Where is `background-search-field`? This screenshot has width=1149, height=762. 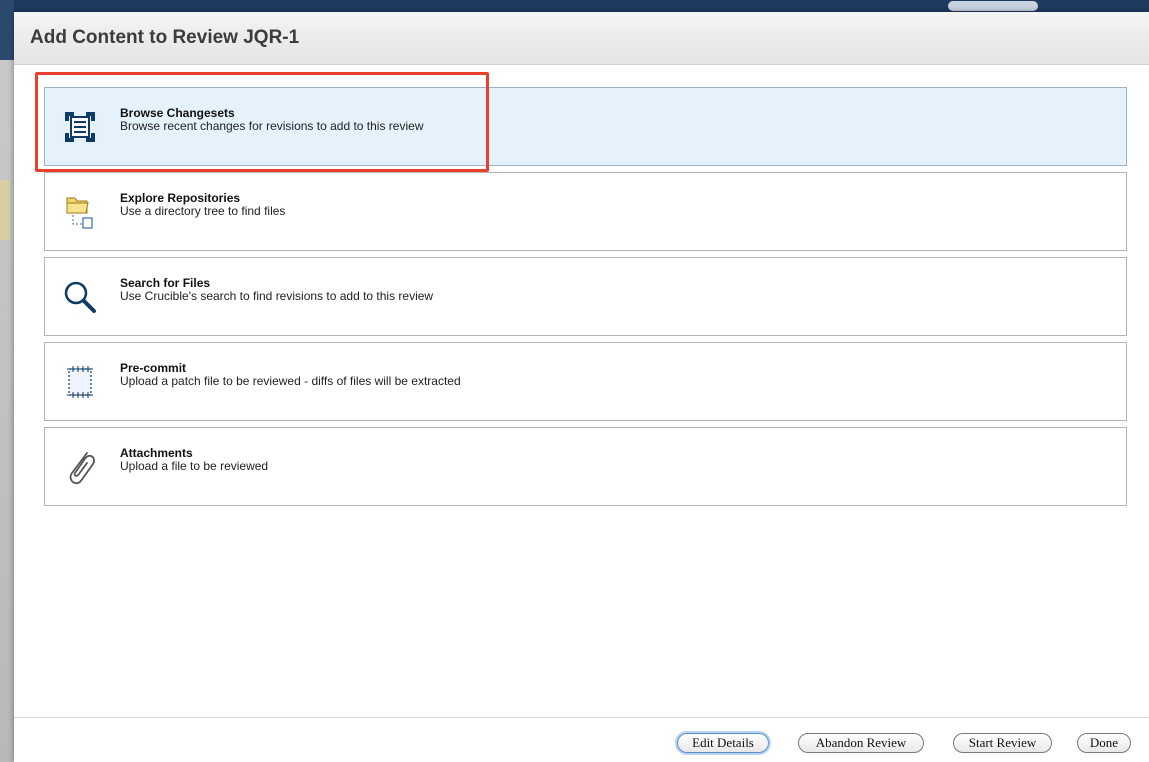
background-search-field is located at coordinates (993, 6).